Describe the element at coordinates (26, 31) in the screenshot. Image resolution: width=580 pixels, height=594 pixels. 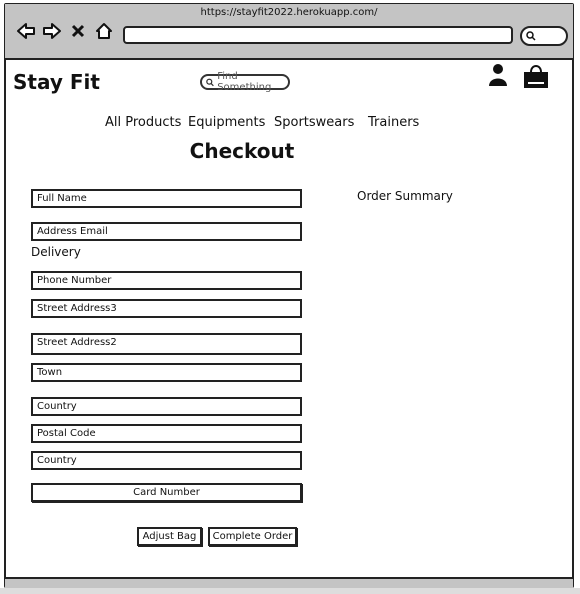
I see `back-arrow-icon` at that location.